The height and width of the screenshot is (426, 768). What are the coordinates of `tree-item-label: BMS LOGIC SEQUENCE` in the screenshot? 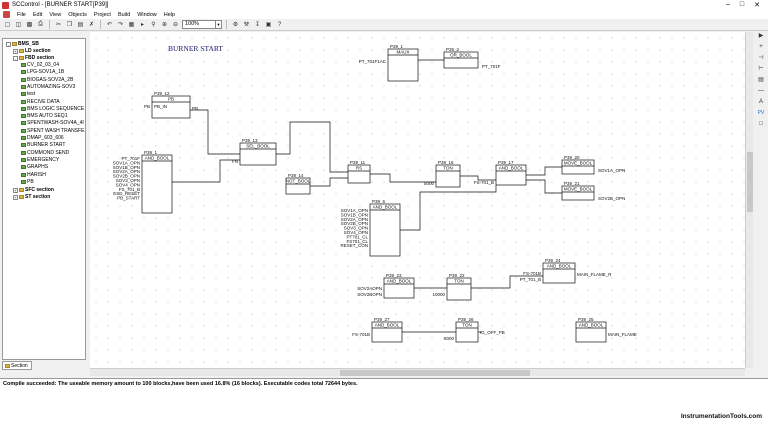 It's located at (56, 108).